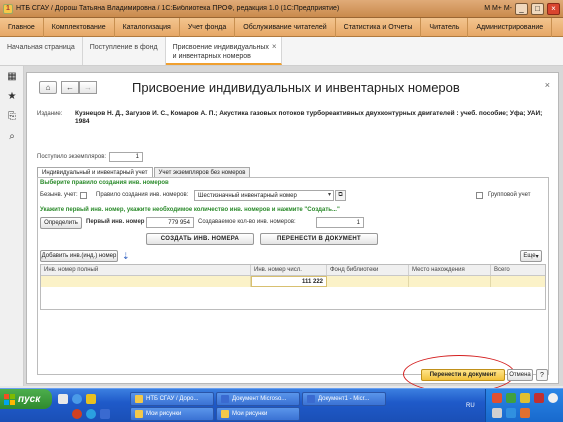 The image size is (563, 422). I want to click on tray-tool-icon, so click(525, 413).